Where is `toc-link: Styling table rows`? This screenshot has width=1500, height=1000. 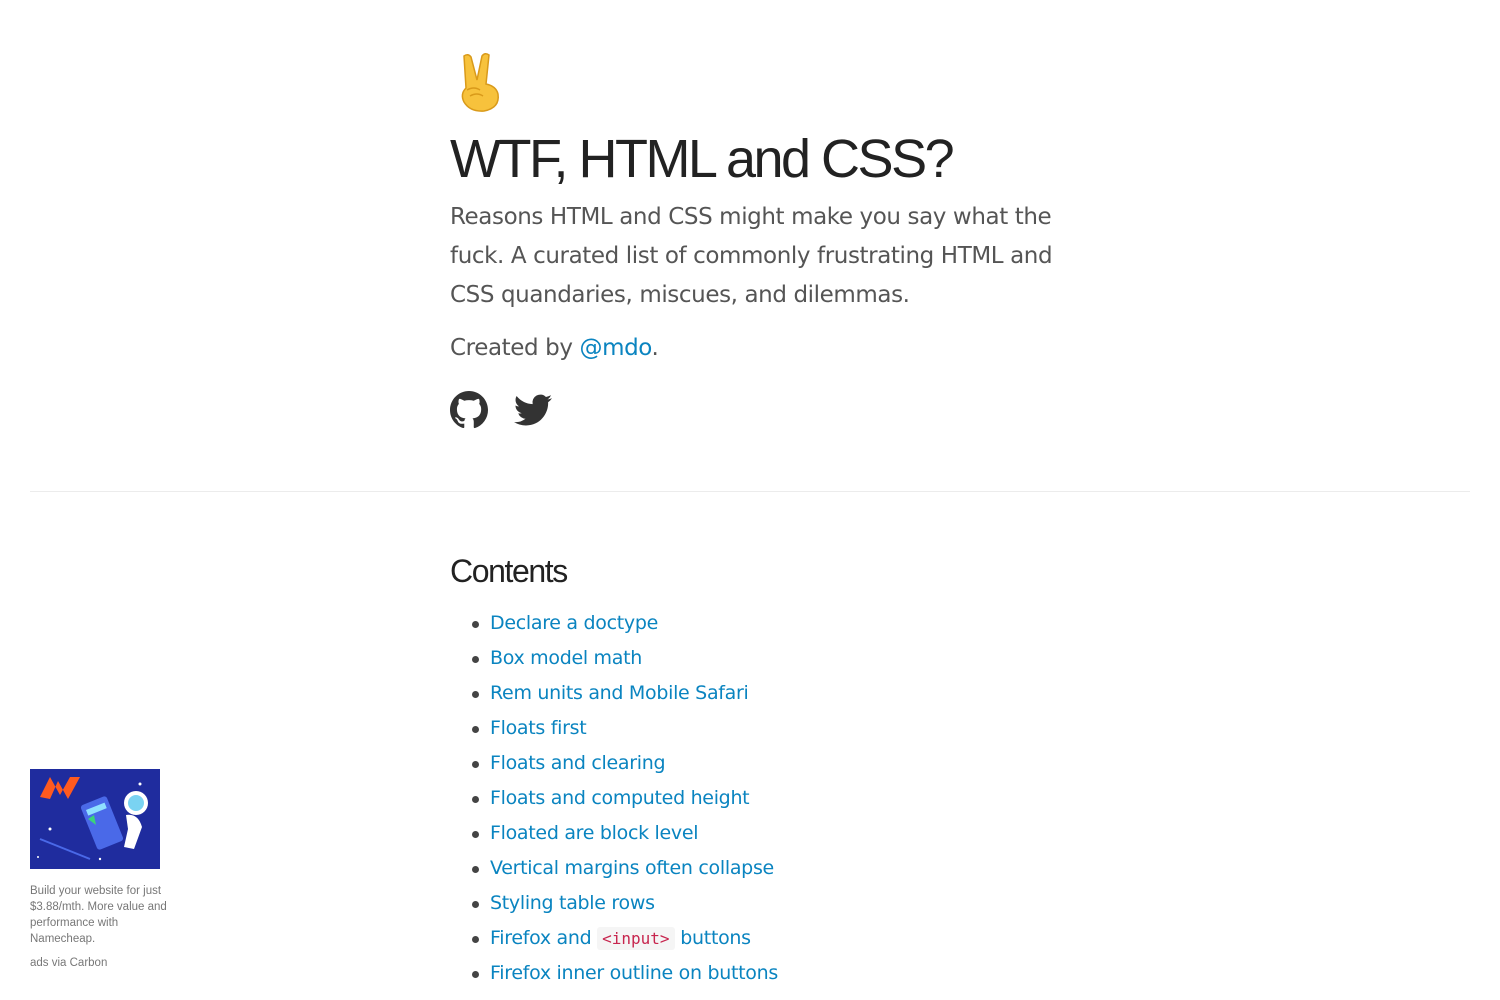
toc-link: Styling table rows is located at coordinates (572, 903).